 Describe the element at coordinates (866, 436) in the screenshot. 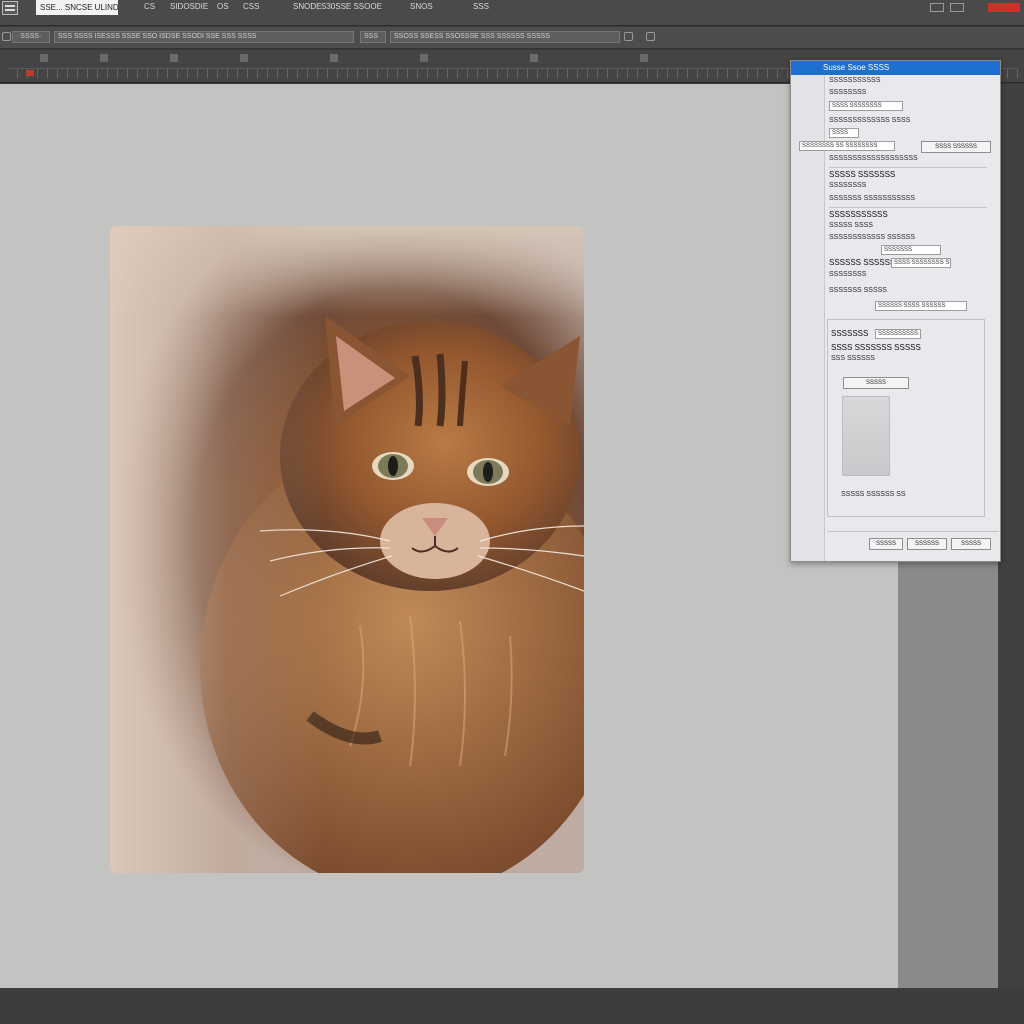

I see `dialog-preview-swatch` at that location.